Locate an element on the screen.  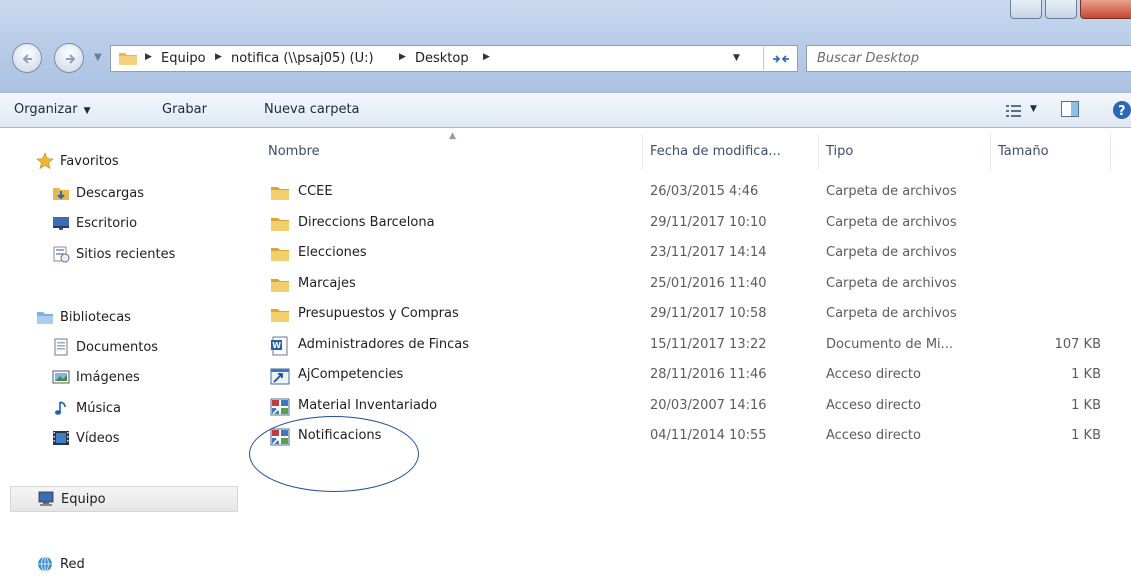
preview-pane-icon is located at coordinates (1070, 109).